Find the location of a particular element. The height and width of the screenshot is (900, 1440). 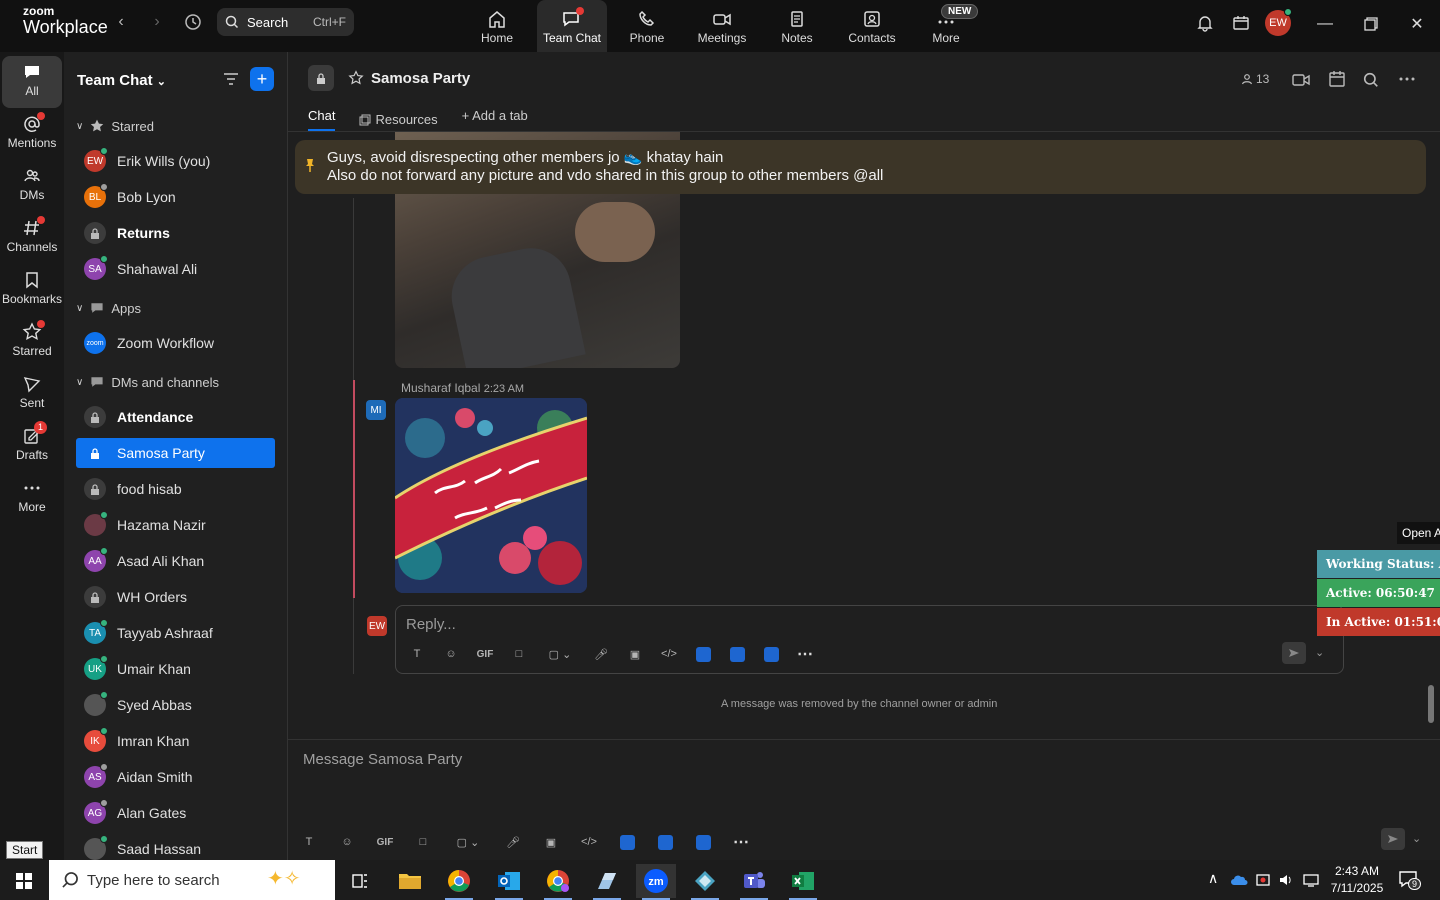

sender-name: Musharaf Iqbal is located at coordinates (440, 388).